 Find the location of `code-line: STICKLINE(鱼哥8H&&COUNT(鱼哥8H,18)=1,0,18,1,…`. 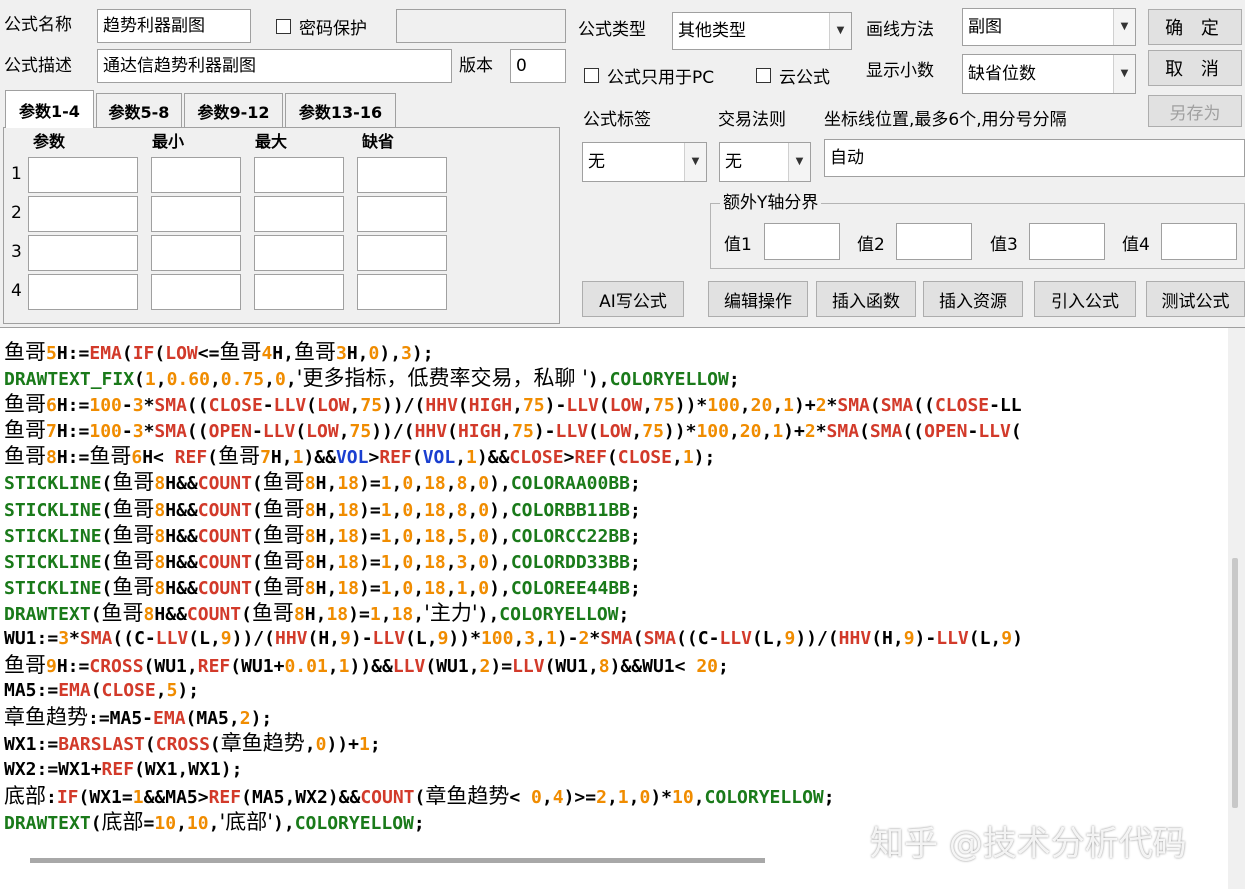

code-line: STICKLINE(鱼哥8H&&COUNT(鱼哥8H,18)=1,0,18,1,… is located at coordinates (513, 587).